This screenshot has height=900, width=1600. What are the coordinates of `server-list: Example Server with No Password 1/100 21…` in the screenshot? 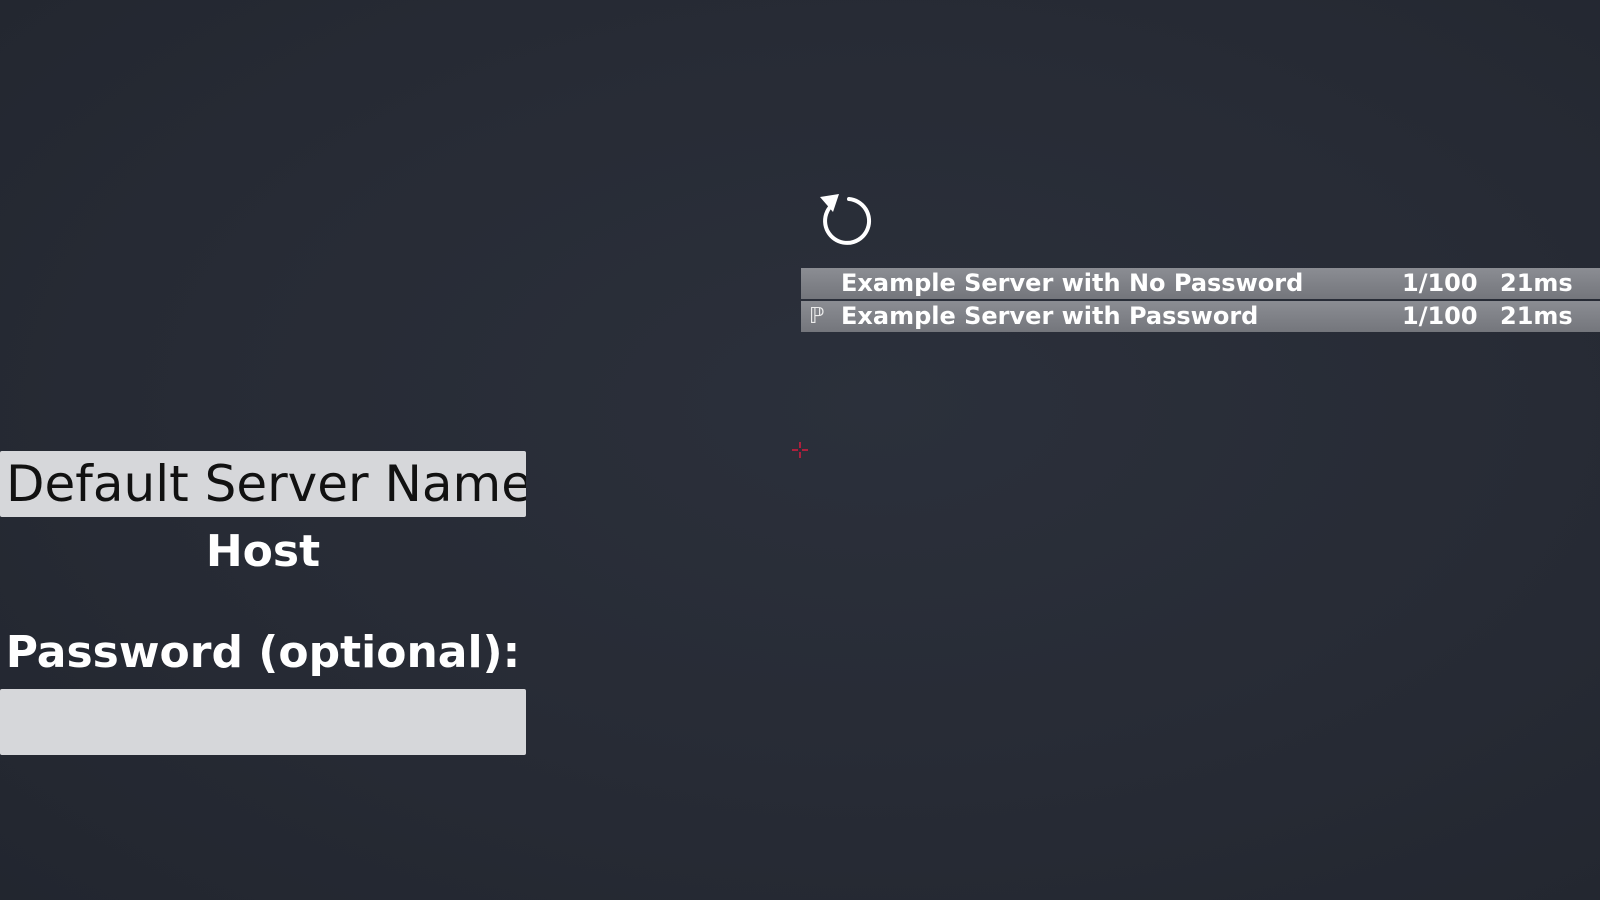 It's located at (1200, 301).